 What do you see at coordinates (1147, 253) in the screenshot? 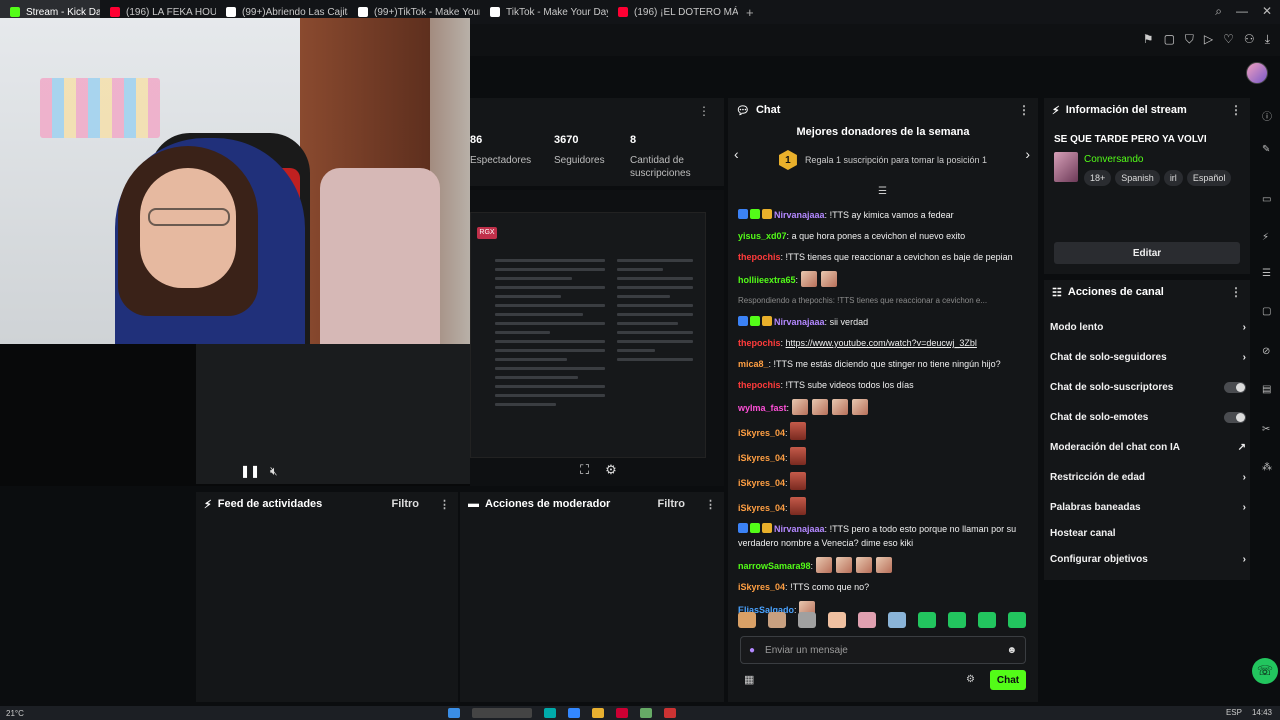
I see `edit-button: Editar` at bounding box center [1147, 253].